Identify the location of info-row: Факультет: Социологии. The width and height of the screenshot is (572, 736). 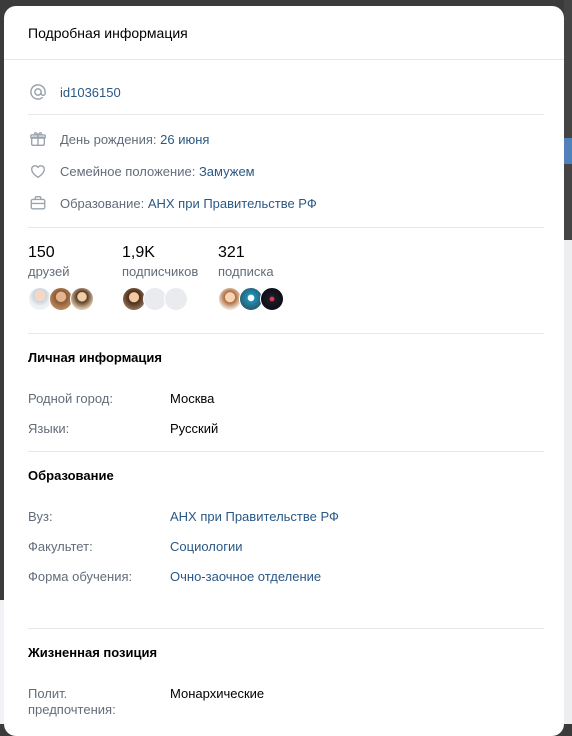
(286, 547).